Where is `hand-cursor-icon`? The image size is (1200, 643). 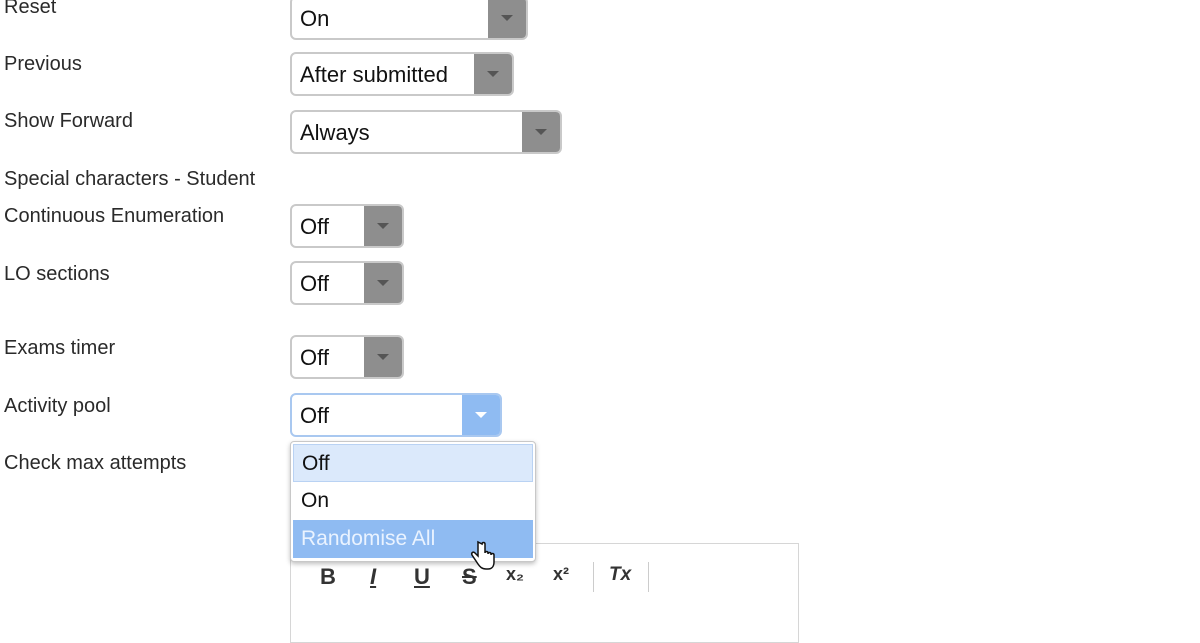
hand-cursor-icon is located at coordinates (483, 558).